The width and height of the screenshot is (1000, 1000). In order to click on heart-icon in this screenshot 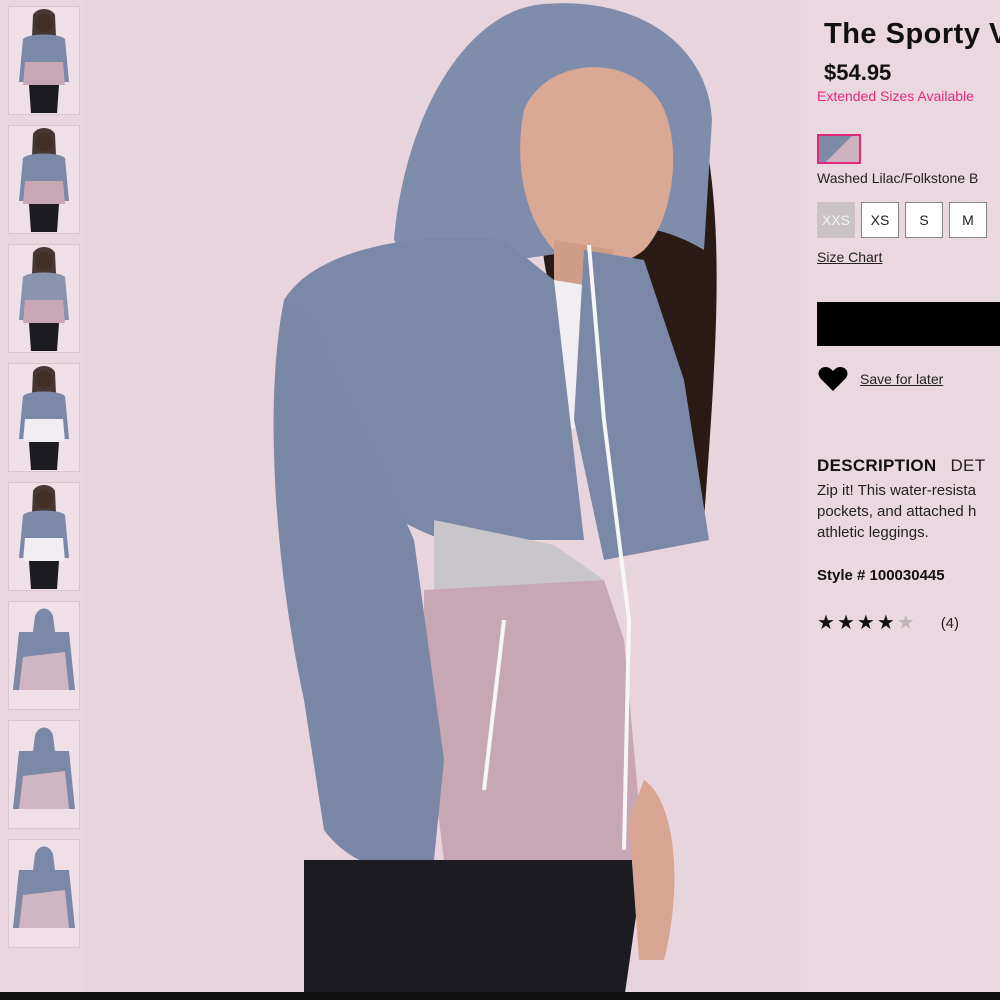, I will do `click(833, 379)`.